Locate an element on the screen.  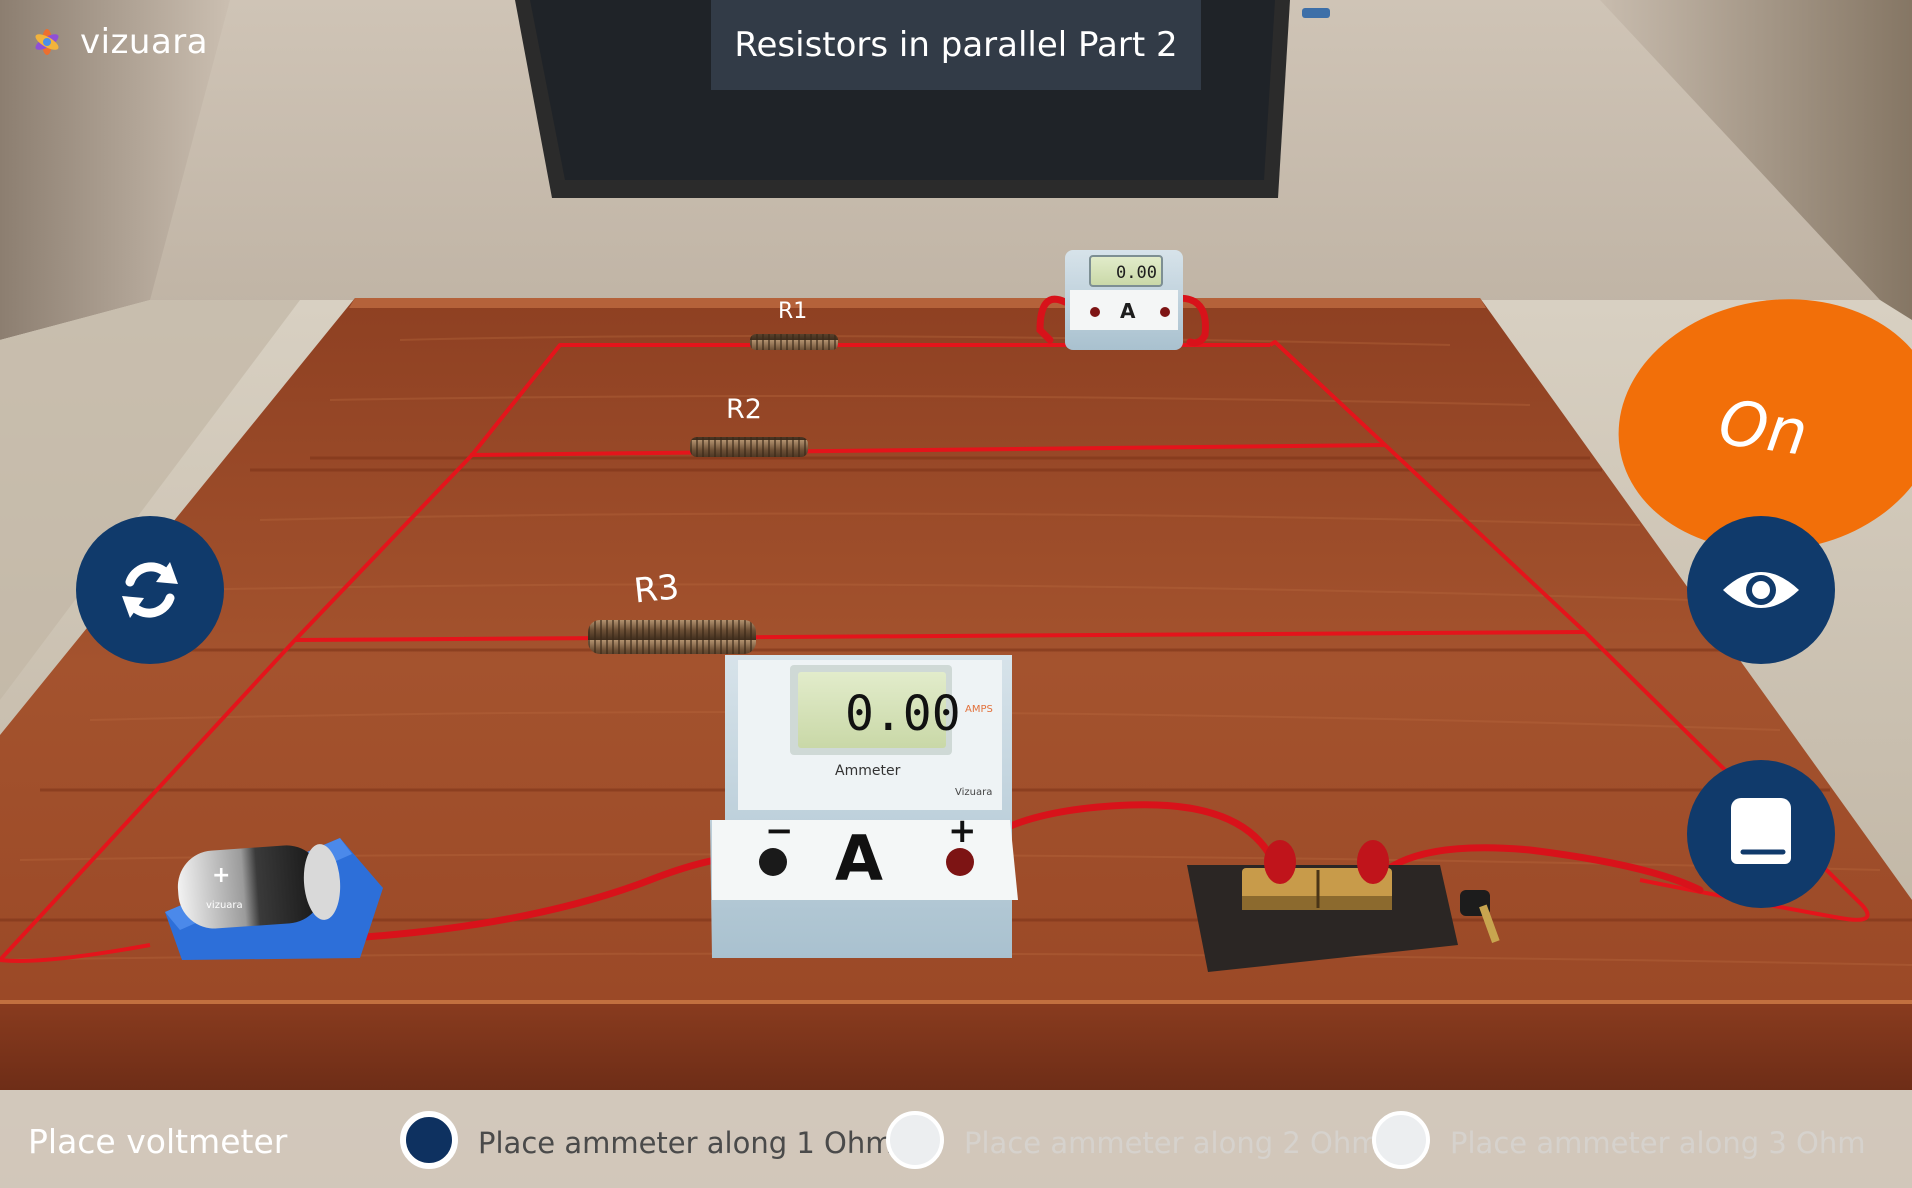
on-label: On is located at coordinates (1763, 427).